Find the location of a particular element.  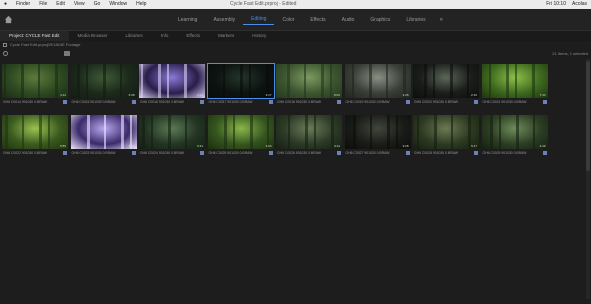

panel-tab-6: History is located at coordinates (259, 36).